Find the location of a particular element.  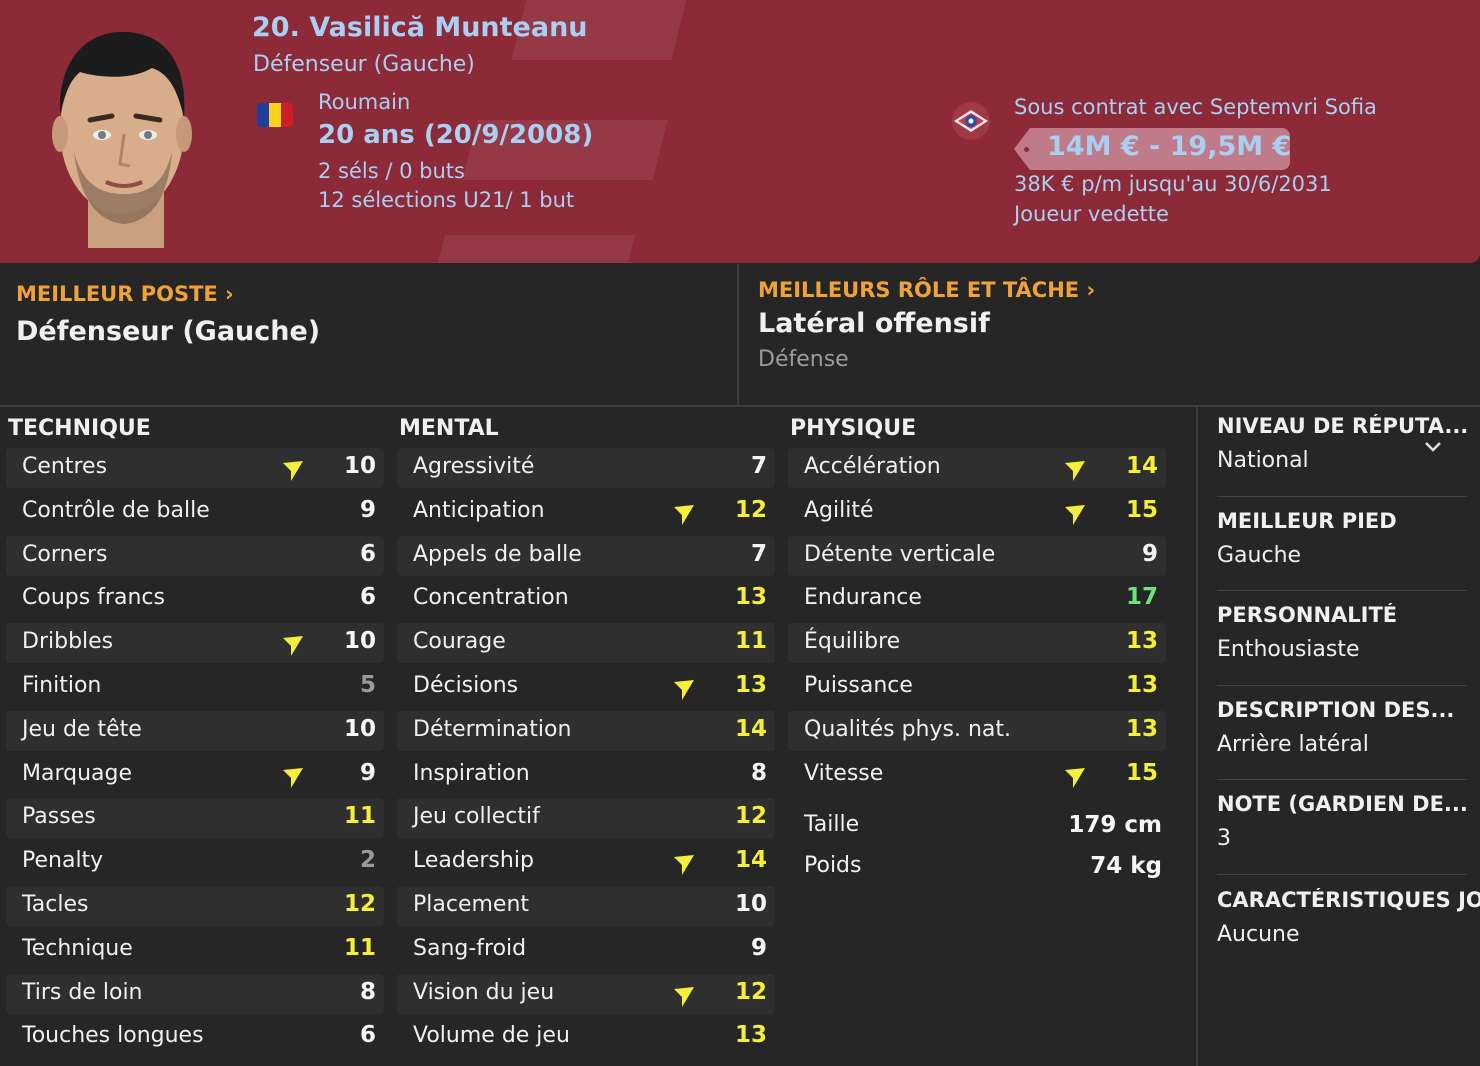

technique-attribute-row: Touches longues 6 is located at coordinates (195, 1037).